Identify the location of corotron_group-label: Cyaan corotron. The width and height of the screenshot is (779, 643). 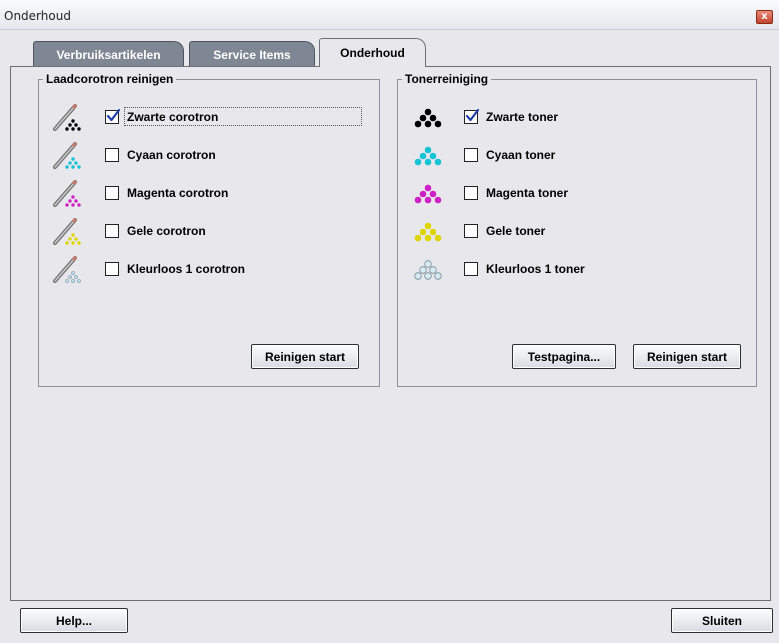
(171, 155).